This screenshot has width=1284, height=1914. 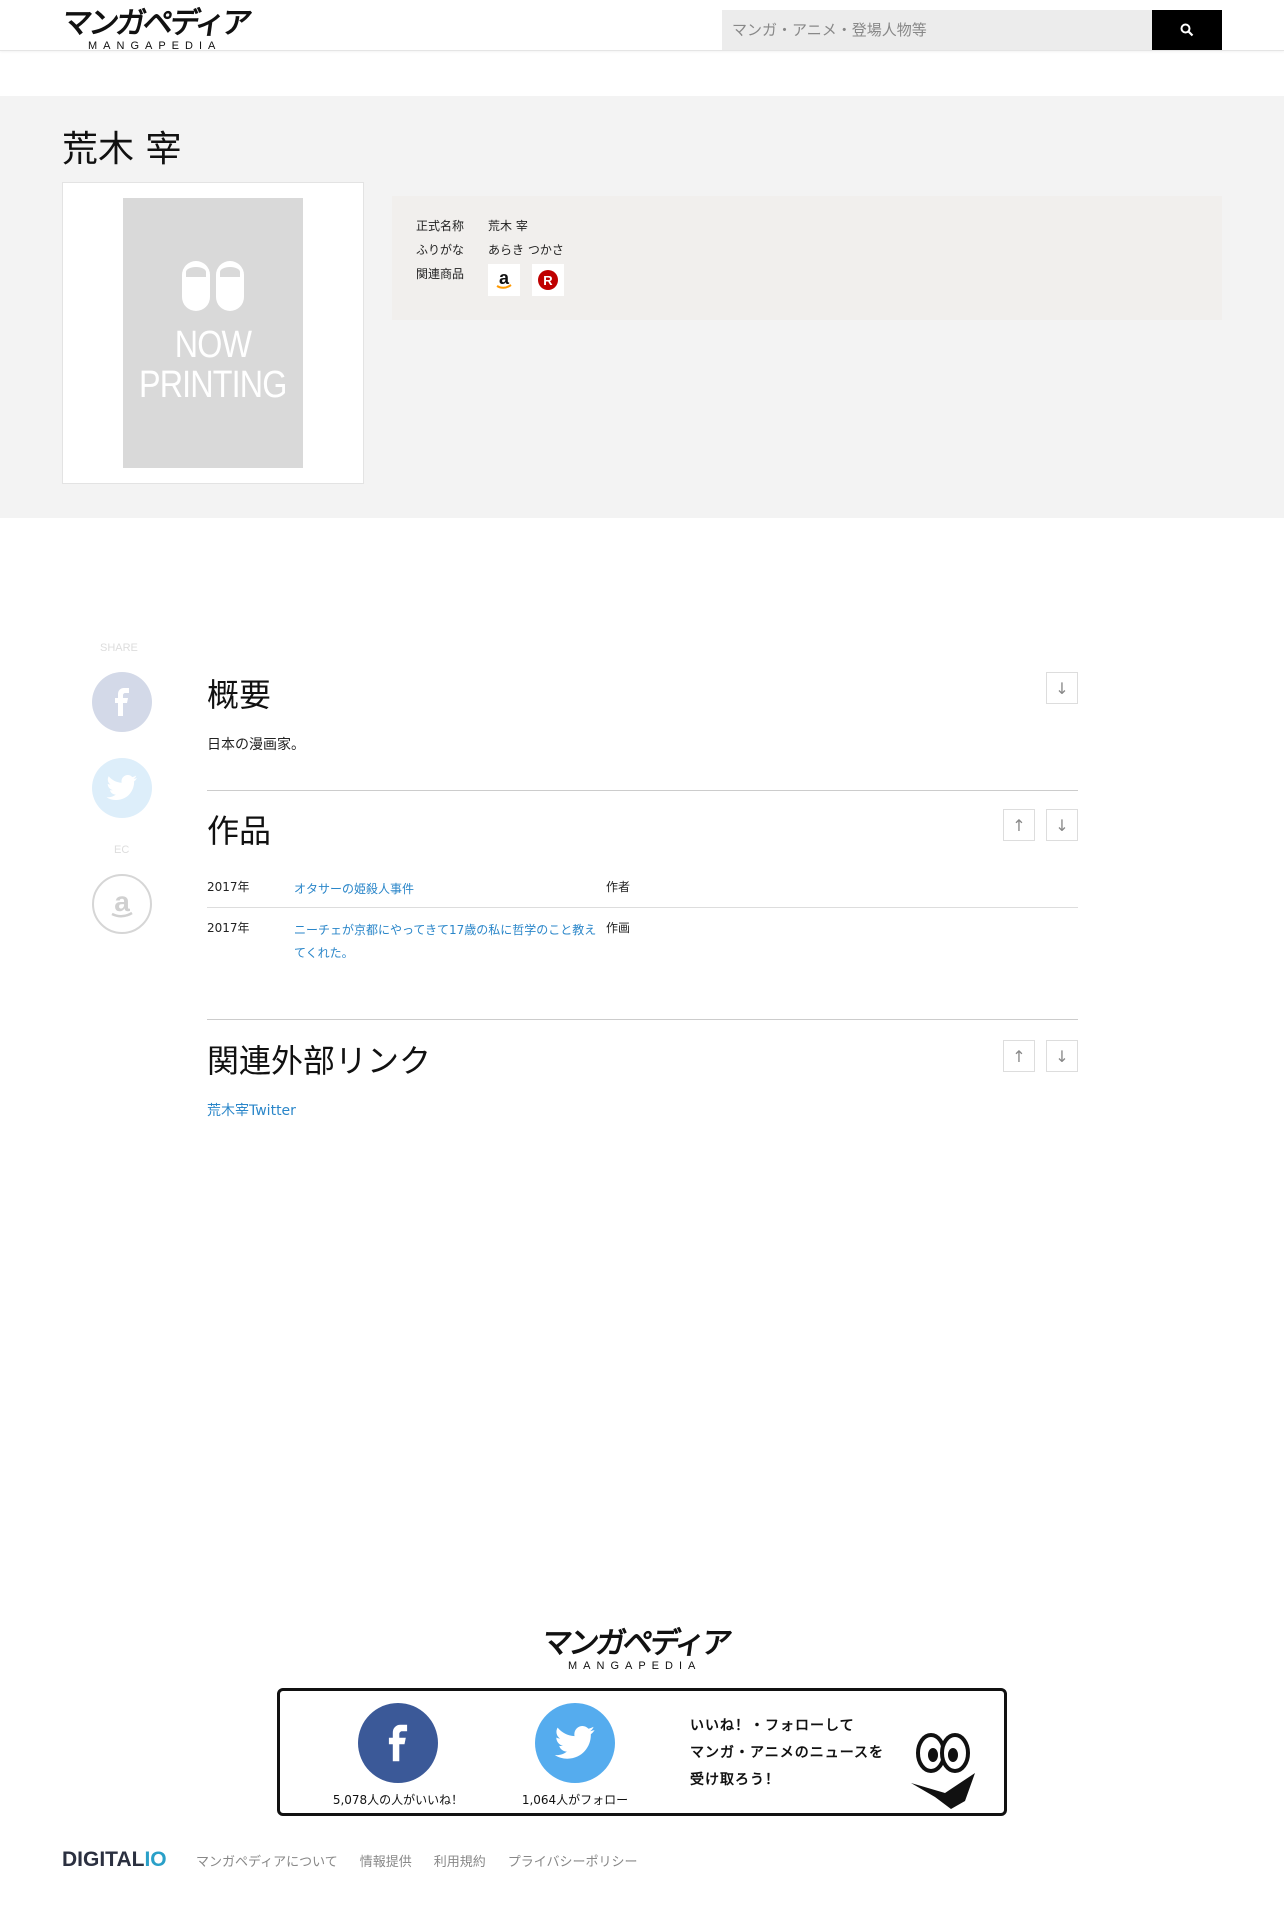 What do you see at coordinates (122, 850) in the screenshot?
I see `ec-label: EC` at bounding box center [122, 850].